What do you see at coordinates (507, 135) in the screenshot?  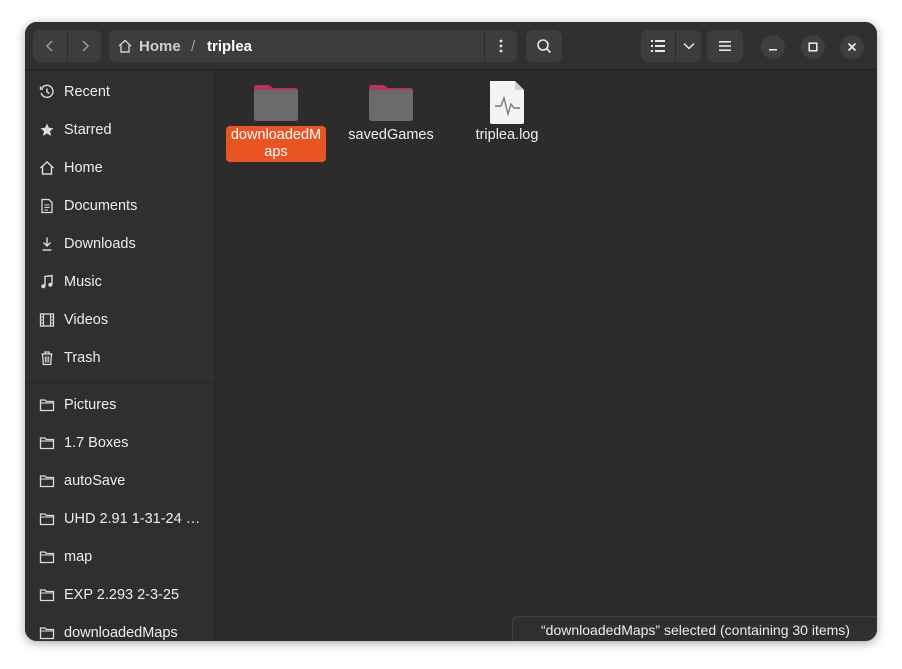 I see `file-name: triplea.log` at bounding box center [507, 135].